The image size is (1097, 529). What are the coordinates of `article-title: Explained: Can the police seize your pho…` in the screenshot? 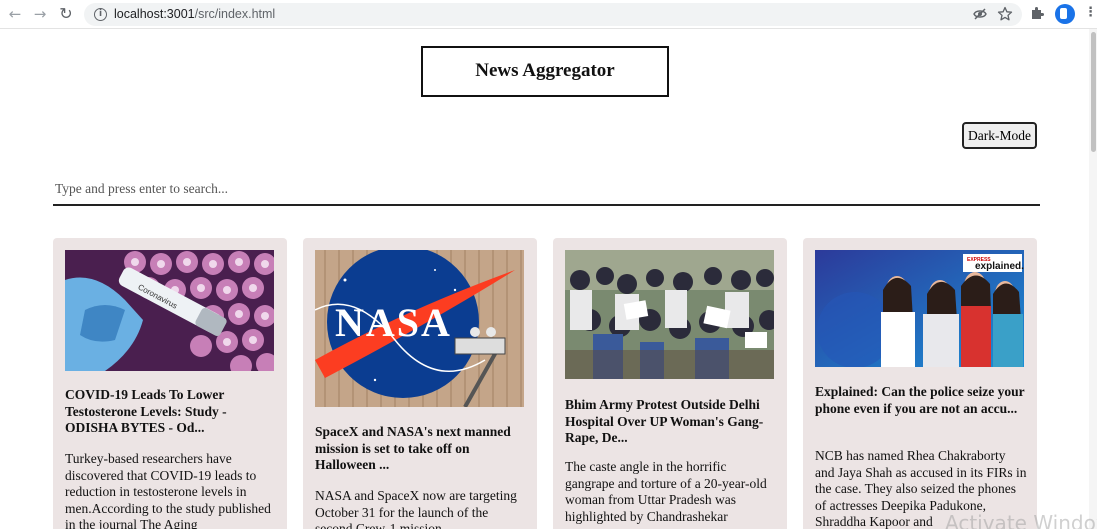 It's located at (921, 400).